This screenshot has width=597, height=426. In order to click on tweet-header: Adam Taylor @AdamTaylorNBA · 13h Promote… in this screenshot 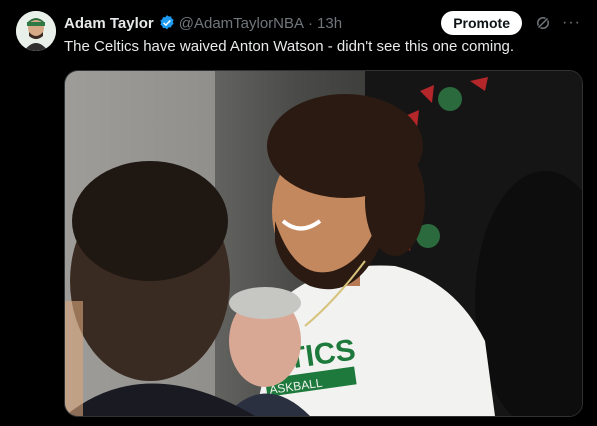, I will do `click(322, 23)`.